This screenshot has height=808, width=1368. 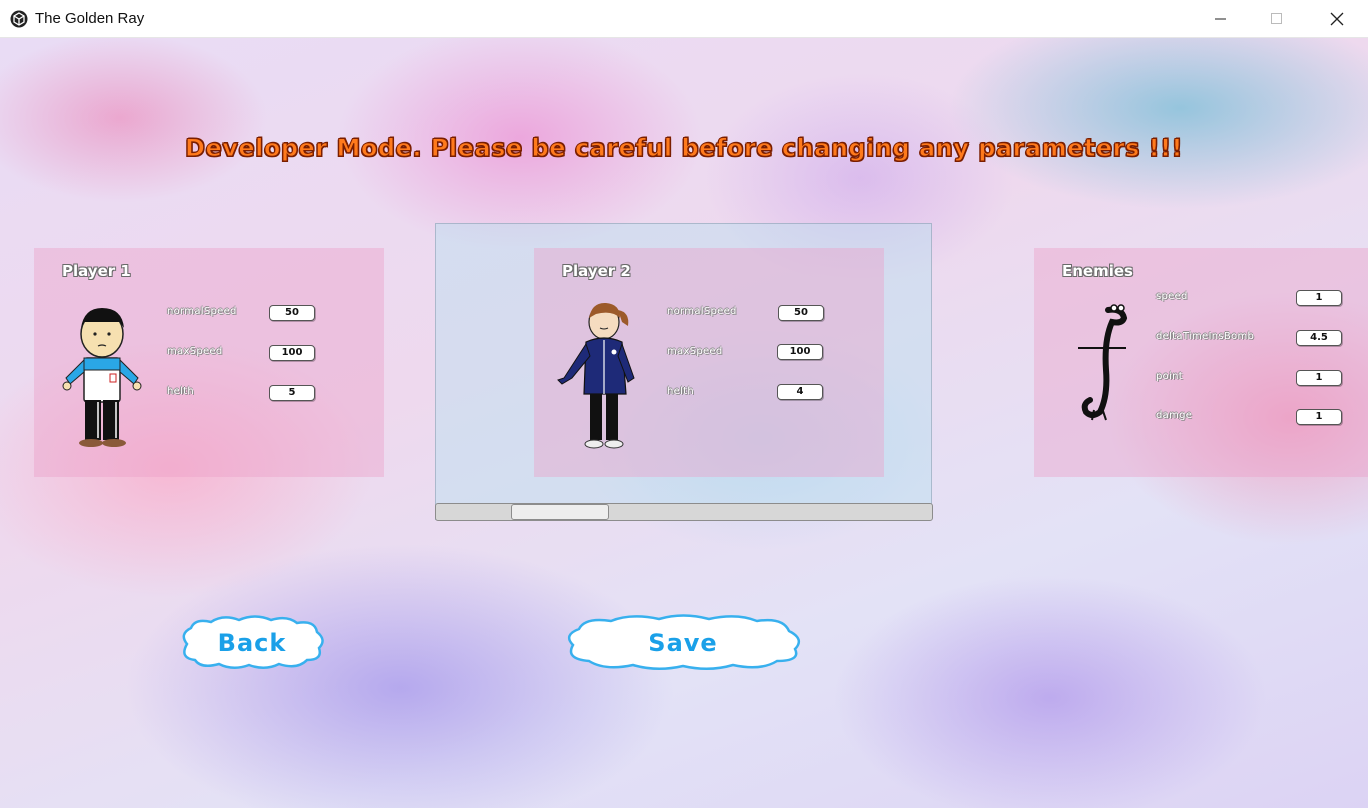 I want to click on minimize-icon, so click(x=1220, y=19).